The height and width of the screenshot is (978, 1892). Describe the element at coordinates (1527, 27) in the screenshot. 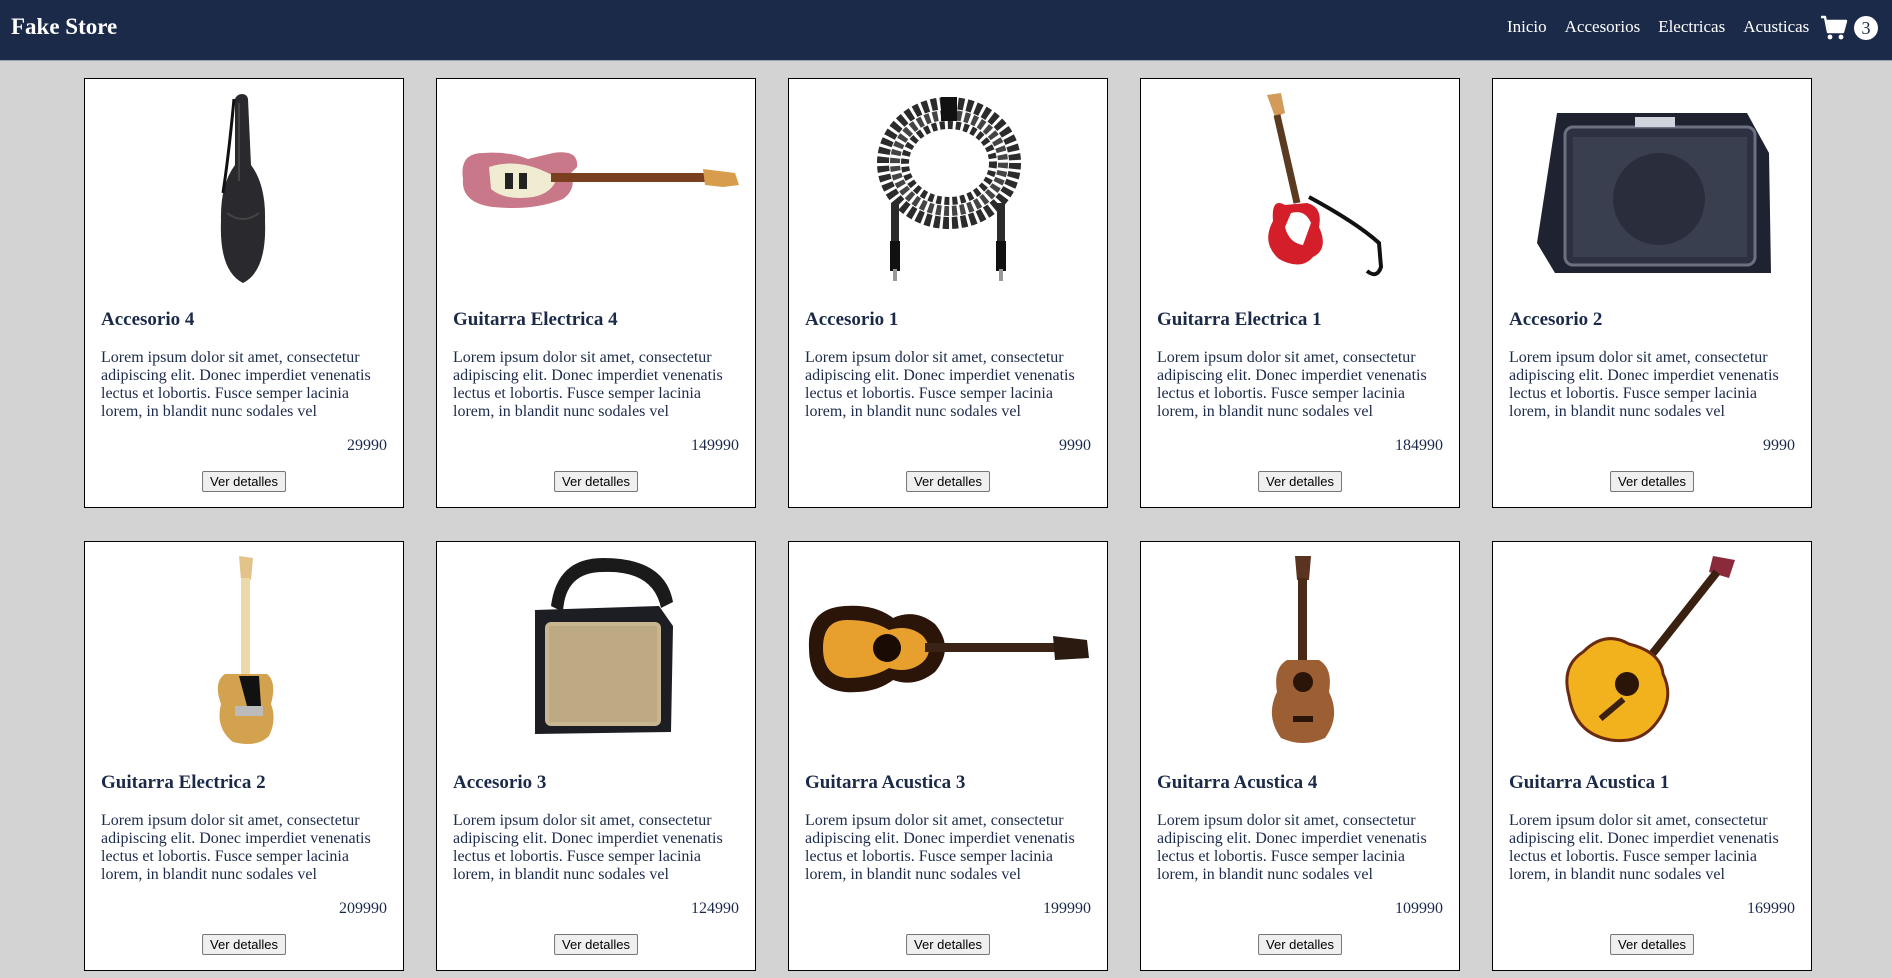

I see `nav-link-inicio: Inicio` at that location.